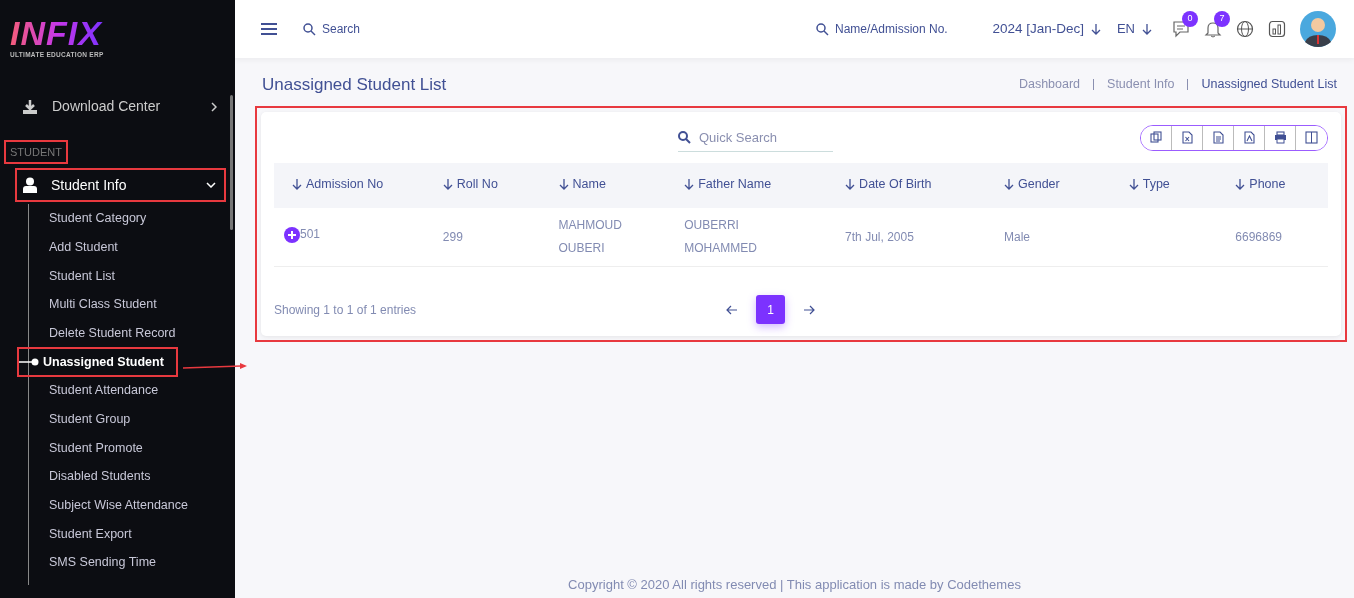  What do you see at coordinates (603, 185) in the screenshot?
I see `column-header: Name` at bounding box center [603, 185].